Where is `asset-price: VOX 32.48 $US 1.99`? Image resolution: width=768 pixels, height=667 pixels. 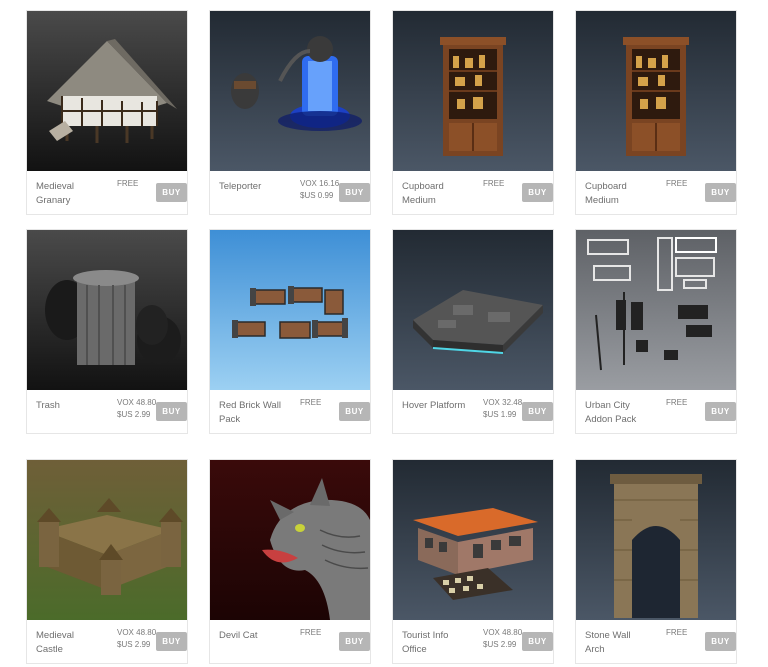 asset-price: VOX 32.48 $US 1.99 is located at coordinates (505, 408).